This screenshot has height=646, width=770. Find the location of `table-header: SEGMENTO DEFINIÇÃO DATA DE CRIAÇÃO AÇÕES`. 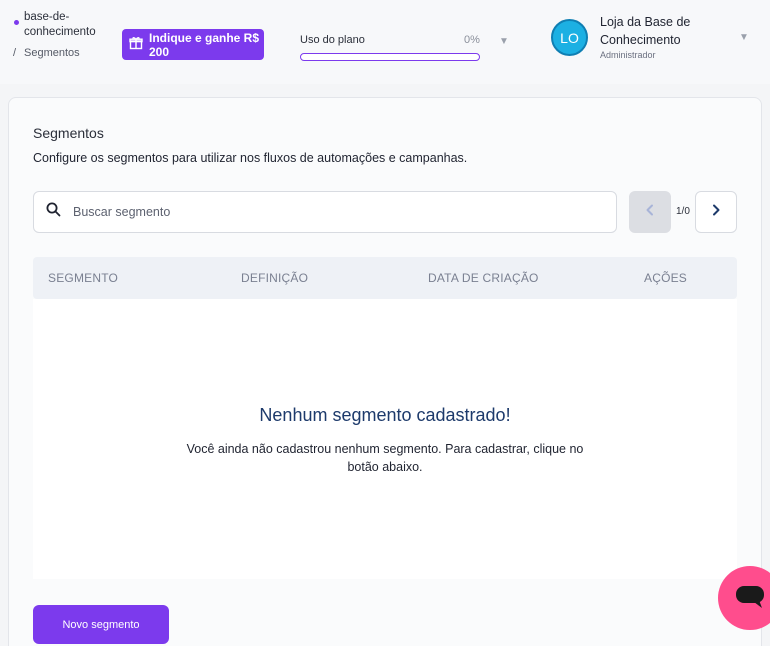

table-header: SEGMENTO DEFINIÇÃO DATA DE CRIAÇÃO AÇÕES is located at coordinates (385, 278).